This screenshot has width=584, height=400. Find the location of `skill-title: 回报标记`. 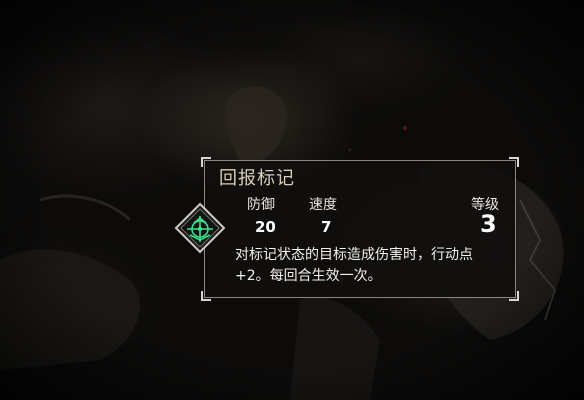

skill-title: 回报标记 is located at coordinates (257, 178).